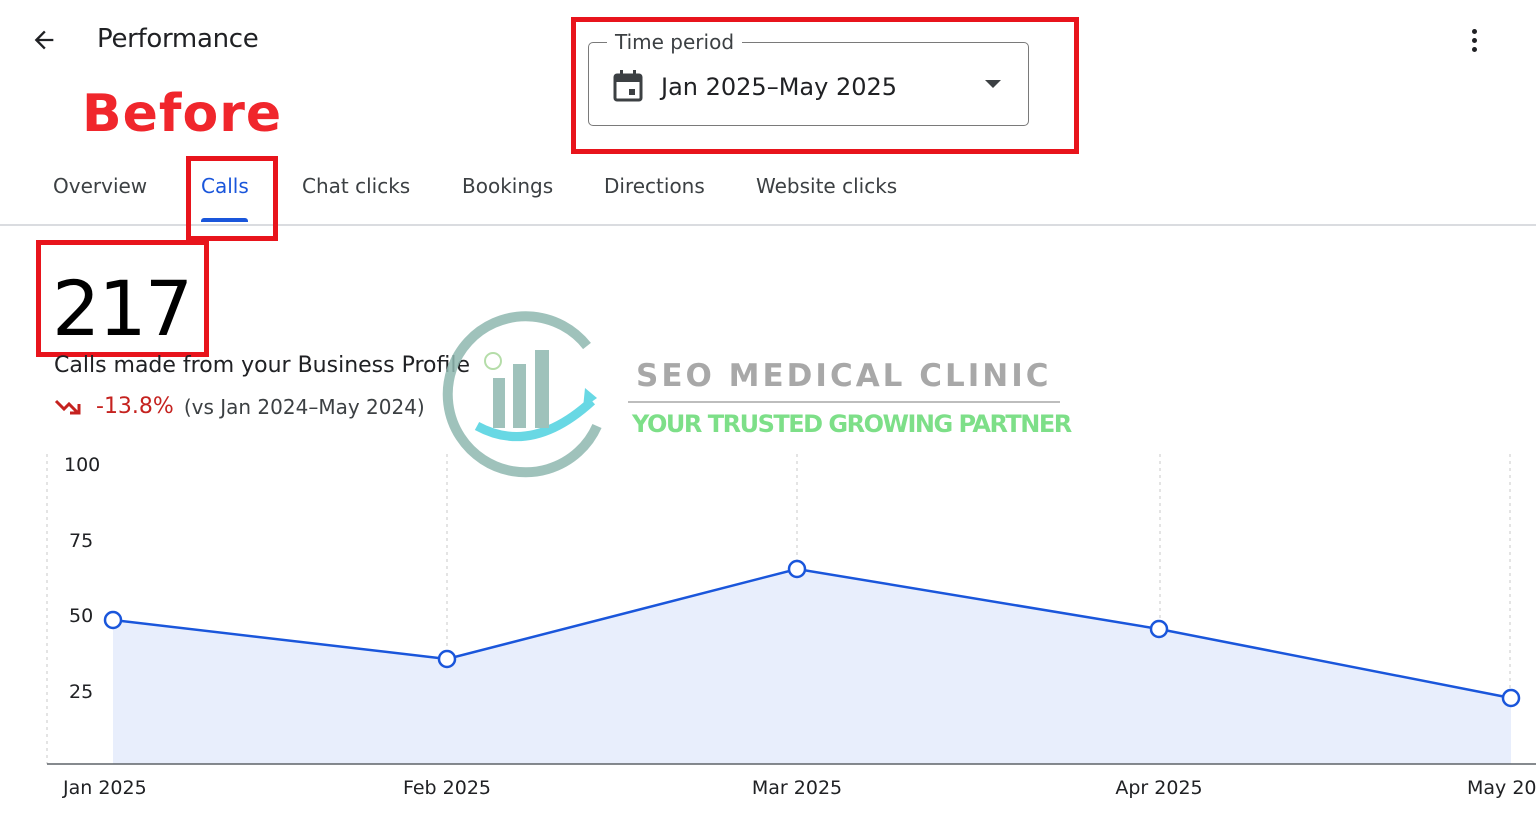  I want to click on arrow-back-icon, so click(44, 40).